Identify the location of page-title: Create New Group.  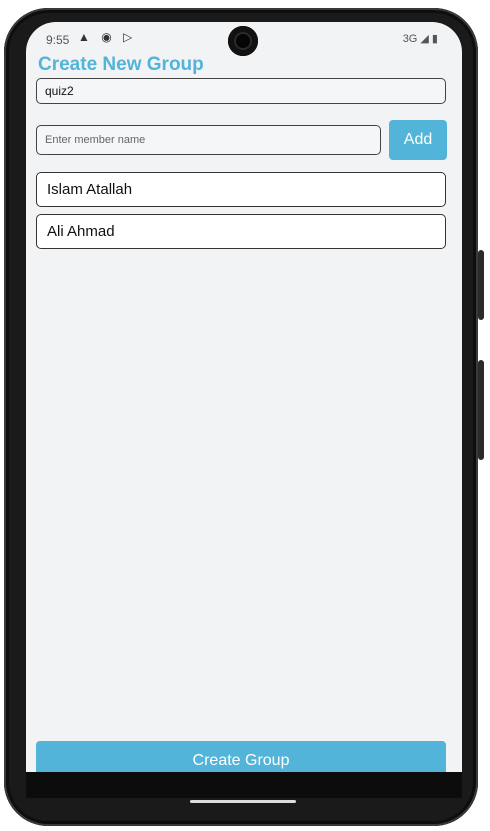
(121, 64).